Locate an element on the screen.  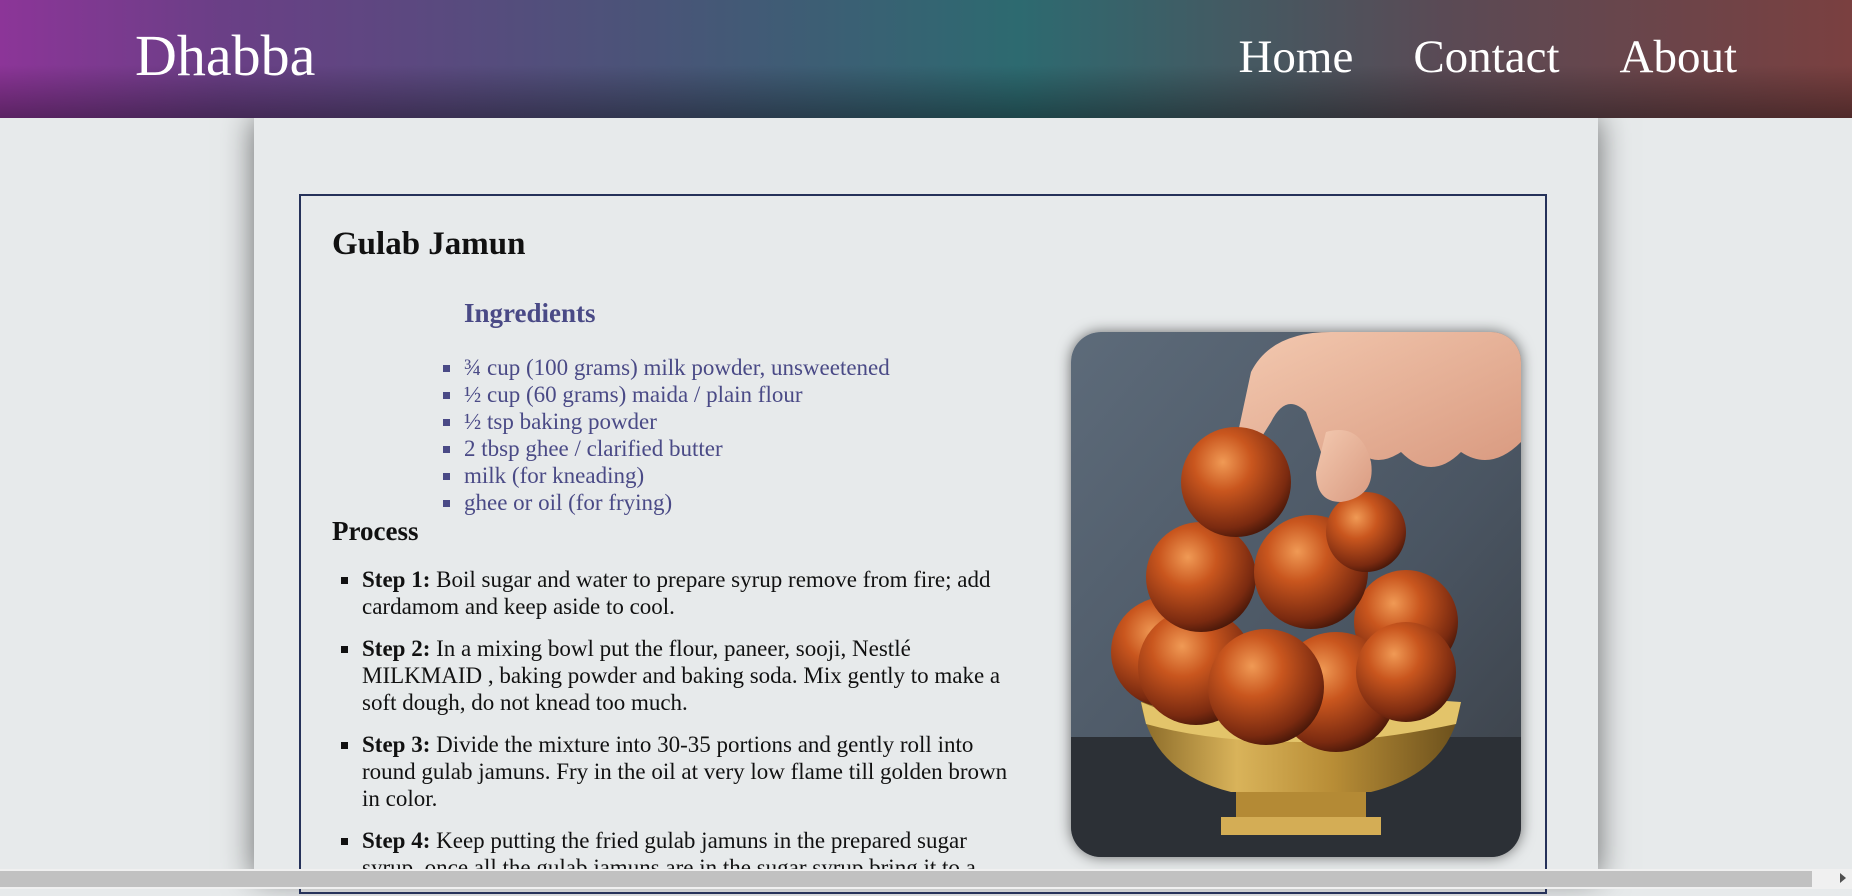
recipe-title: Gulab Jamun is located at coordinates (429, 244).